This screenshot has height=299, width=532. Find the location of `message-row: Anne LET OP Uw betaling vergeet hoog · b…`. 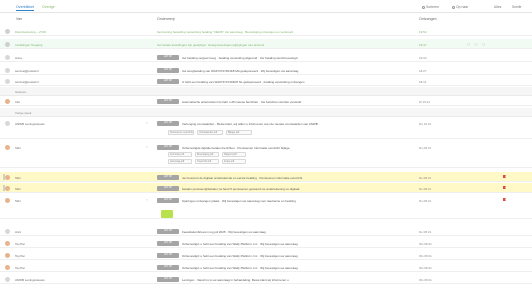

message-row: Anne LET OP Uw betaling vergeet hoog · b… is located at coordinates (266, 57).